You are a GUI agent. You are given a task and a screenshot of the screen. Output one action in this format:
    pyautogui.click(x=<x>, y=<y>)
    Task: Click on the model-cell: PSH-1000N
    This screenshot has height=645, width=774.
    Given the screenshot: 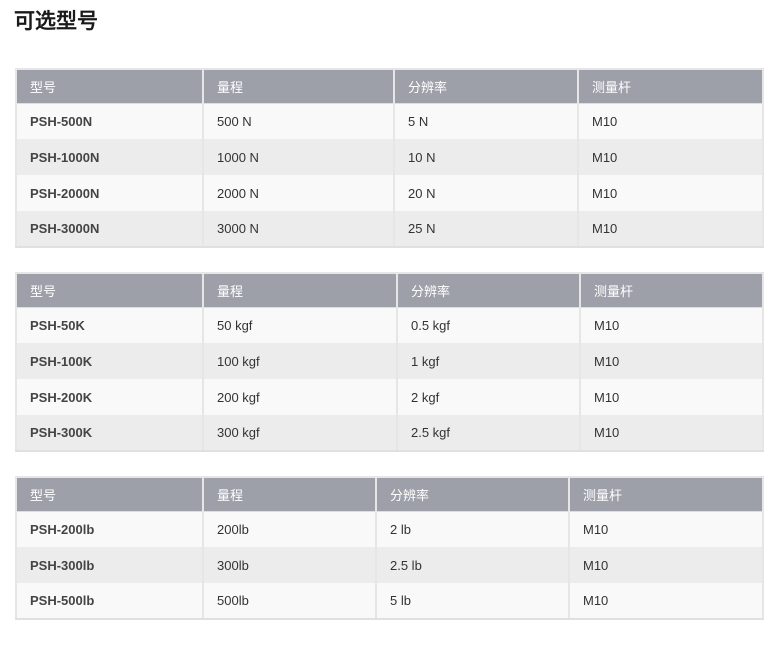 What is the action you would take?
    pyautogui.click(x=109, y=157)
    